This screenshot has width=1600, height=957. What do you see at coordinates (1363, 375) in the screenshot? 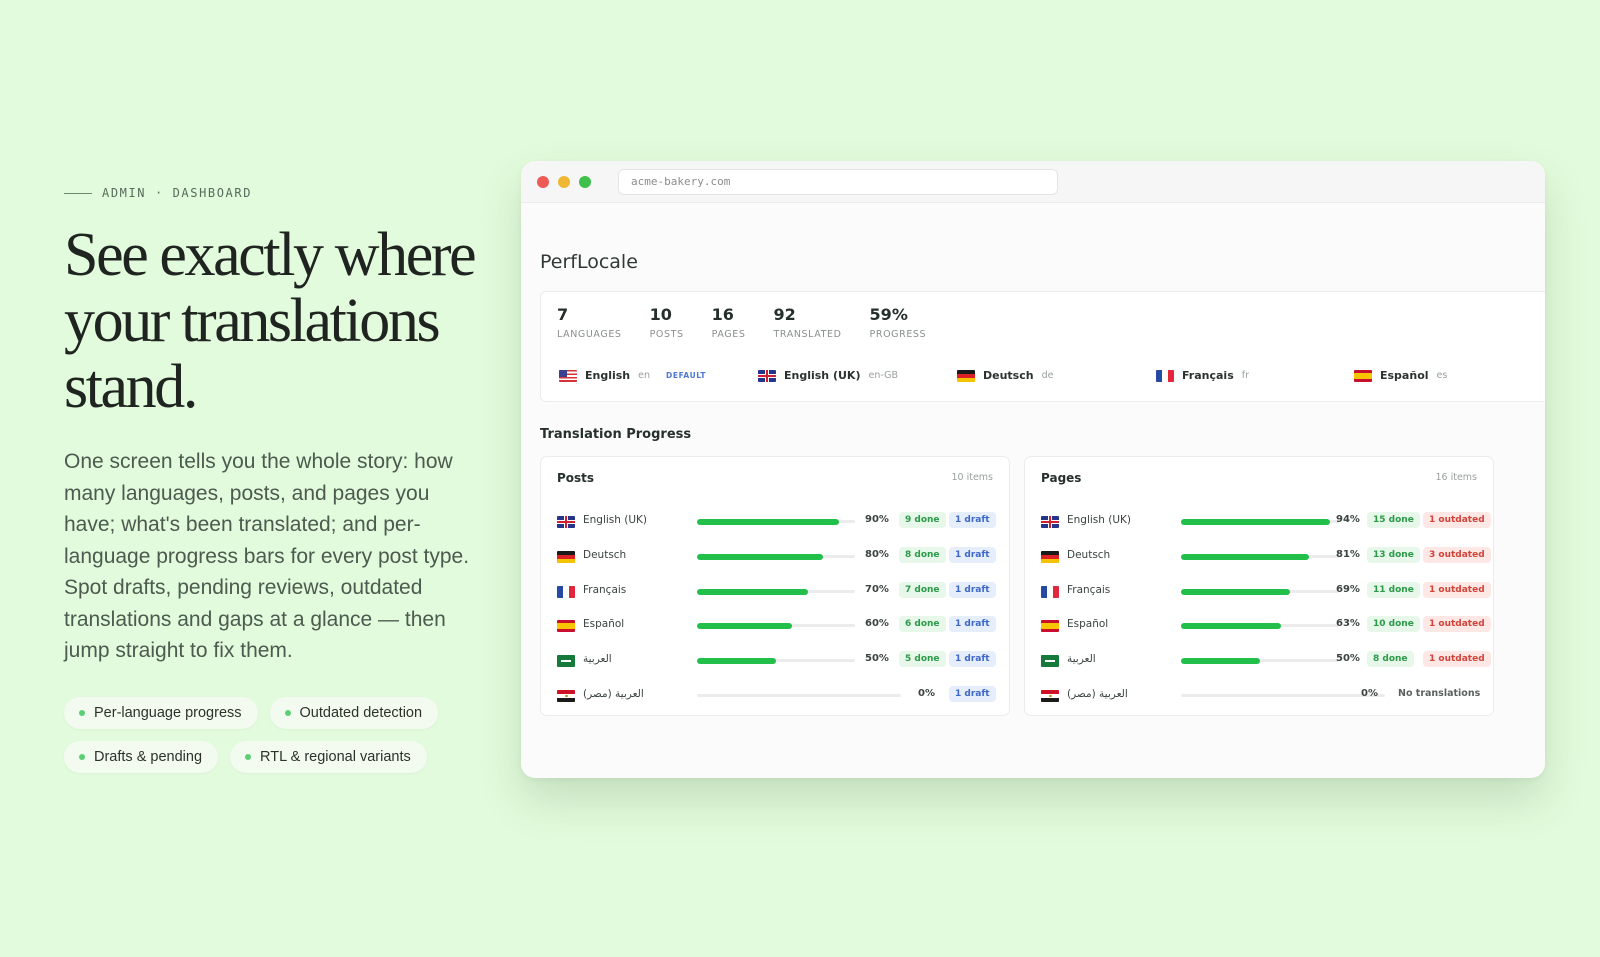
I see `spain-flag-icon` at bounding box center [1363, 375].